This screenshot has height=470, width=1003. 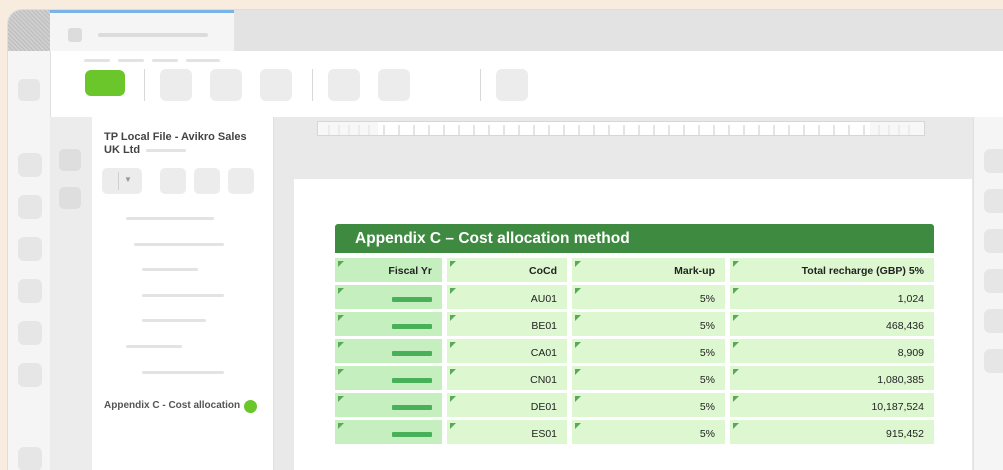 I want to click on cell-value: ES01, so click(x=544, y=434).